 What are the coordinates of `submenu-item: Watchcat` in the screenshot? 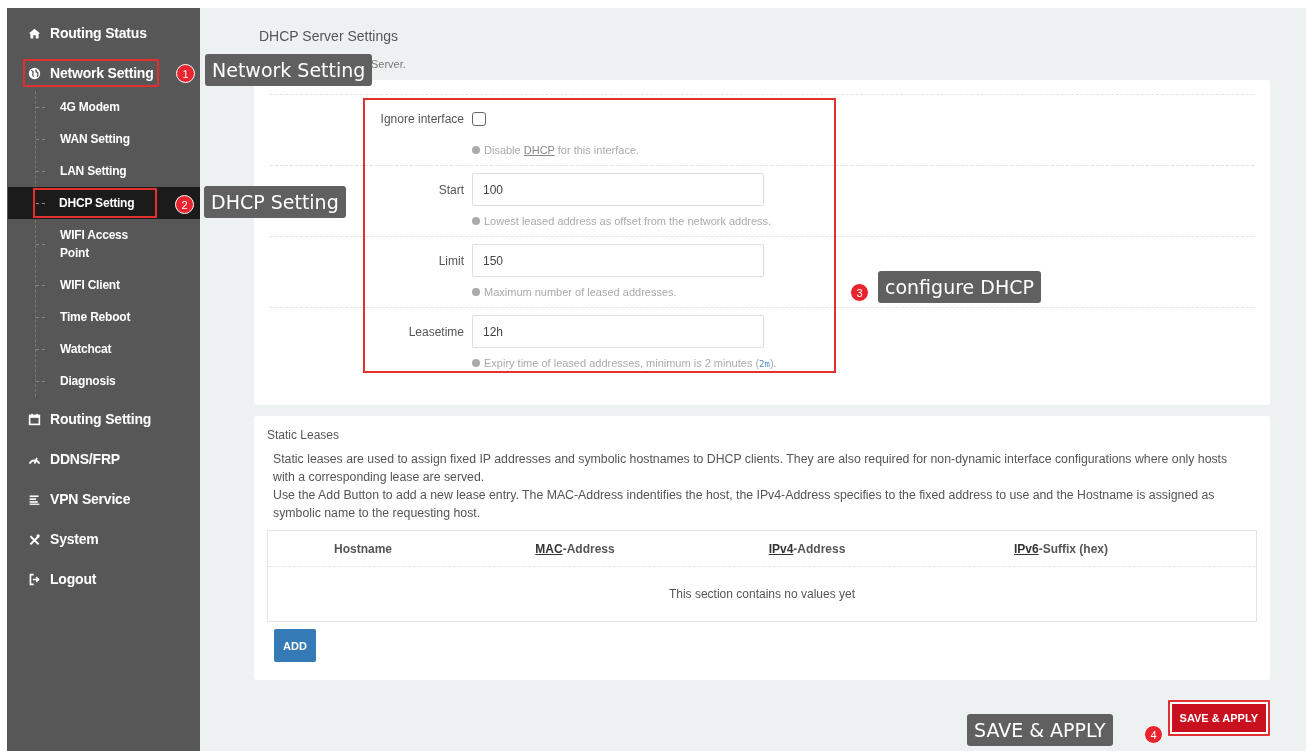 It's located at (101, 349).